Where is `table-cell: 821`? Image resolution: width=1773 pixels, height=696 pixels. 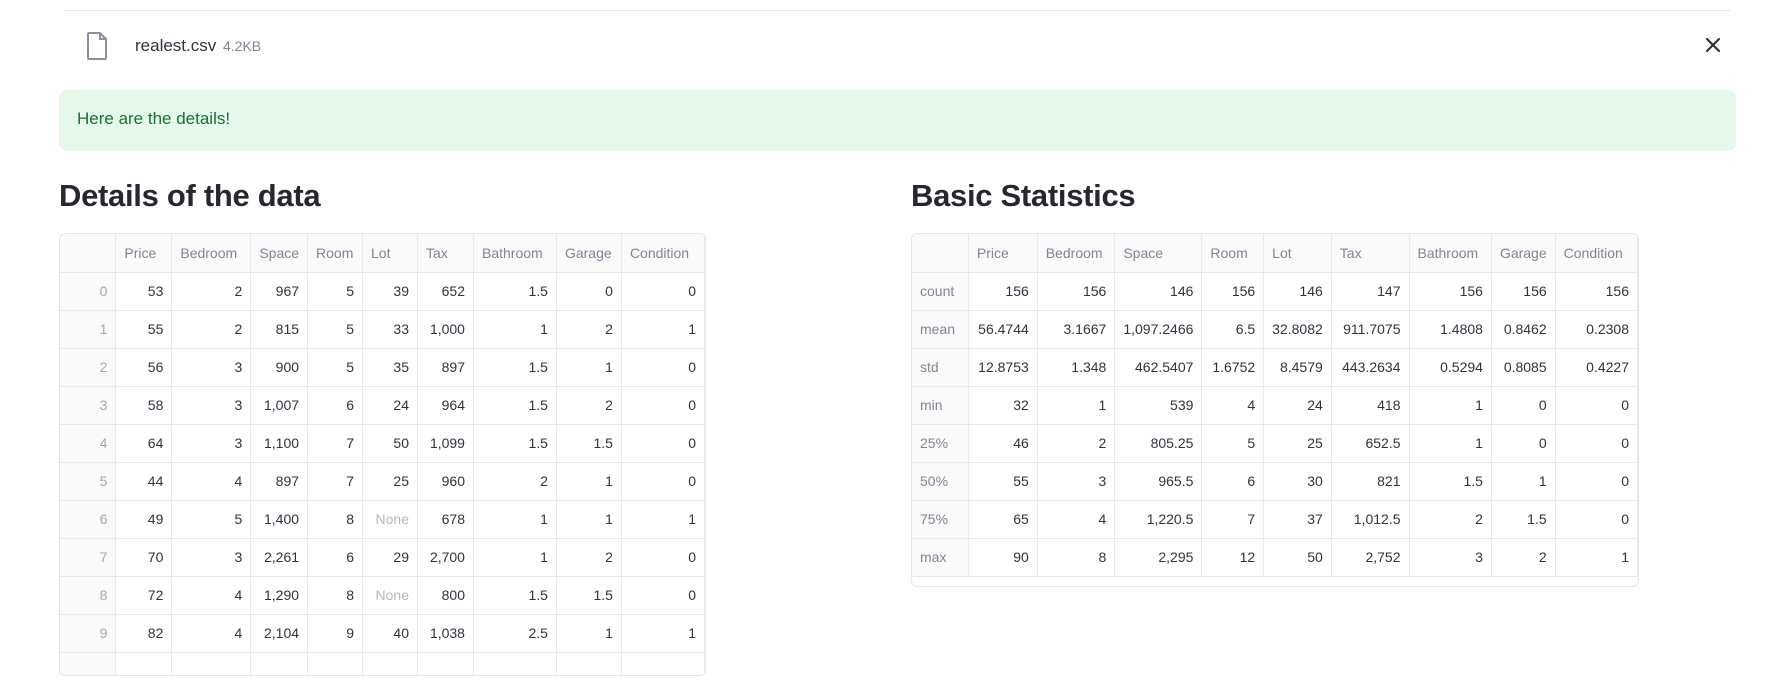 table-cell: 821 is located at coordinates (1370, 481).